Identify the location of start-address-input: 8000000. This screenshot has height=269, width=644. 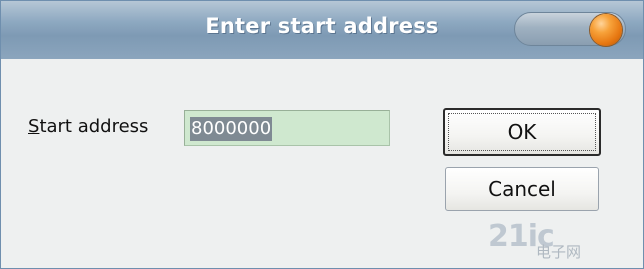
(287, 128).